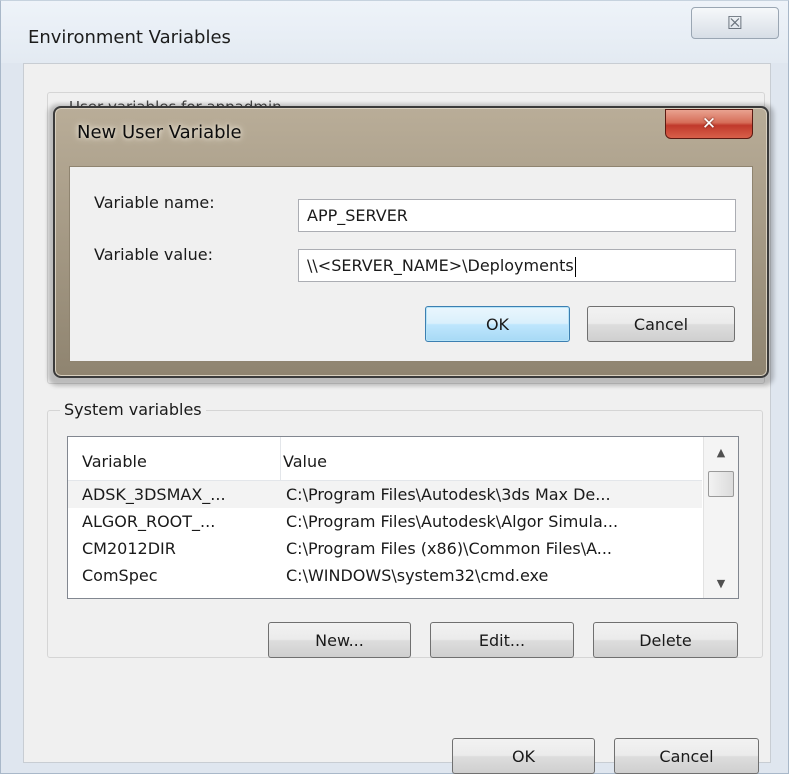 The height and width of the screenshot is (774, 791). Describe the element at coordinates (686, 756) in the screenshot. I see `env-cancel-button: Cancel` at that location.